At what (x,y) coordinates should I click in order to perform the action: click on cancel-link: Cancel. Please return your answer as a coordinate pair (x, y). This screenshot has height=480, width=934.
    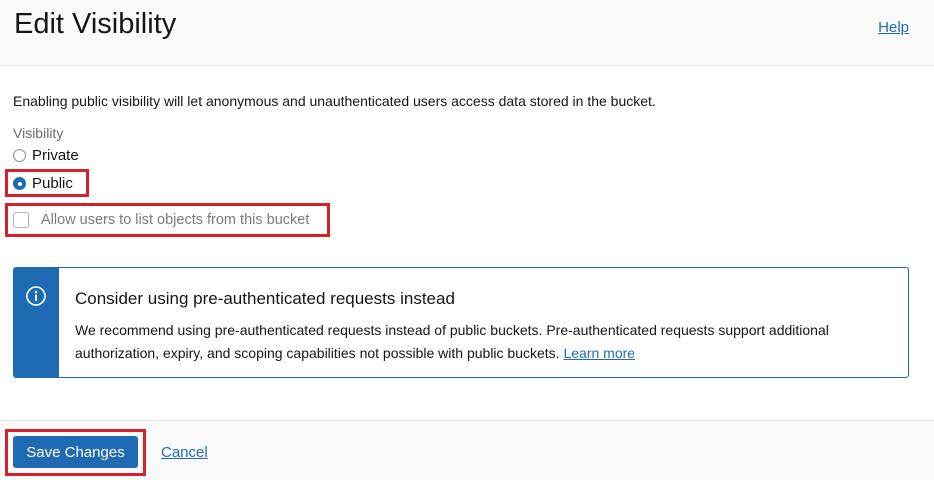
    Looking at the image, I should click on (184, 452).